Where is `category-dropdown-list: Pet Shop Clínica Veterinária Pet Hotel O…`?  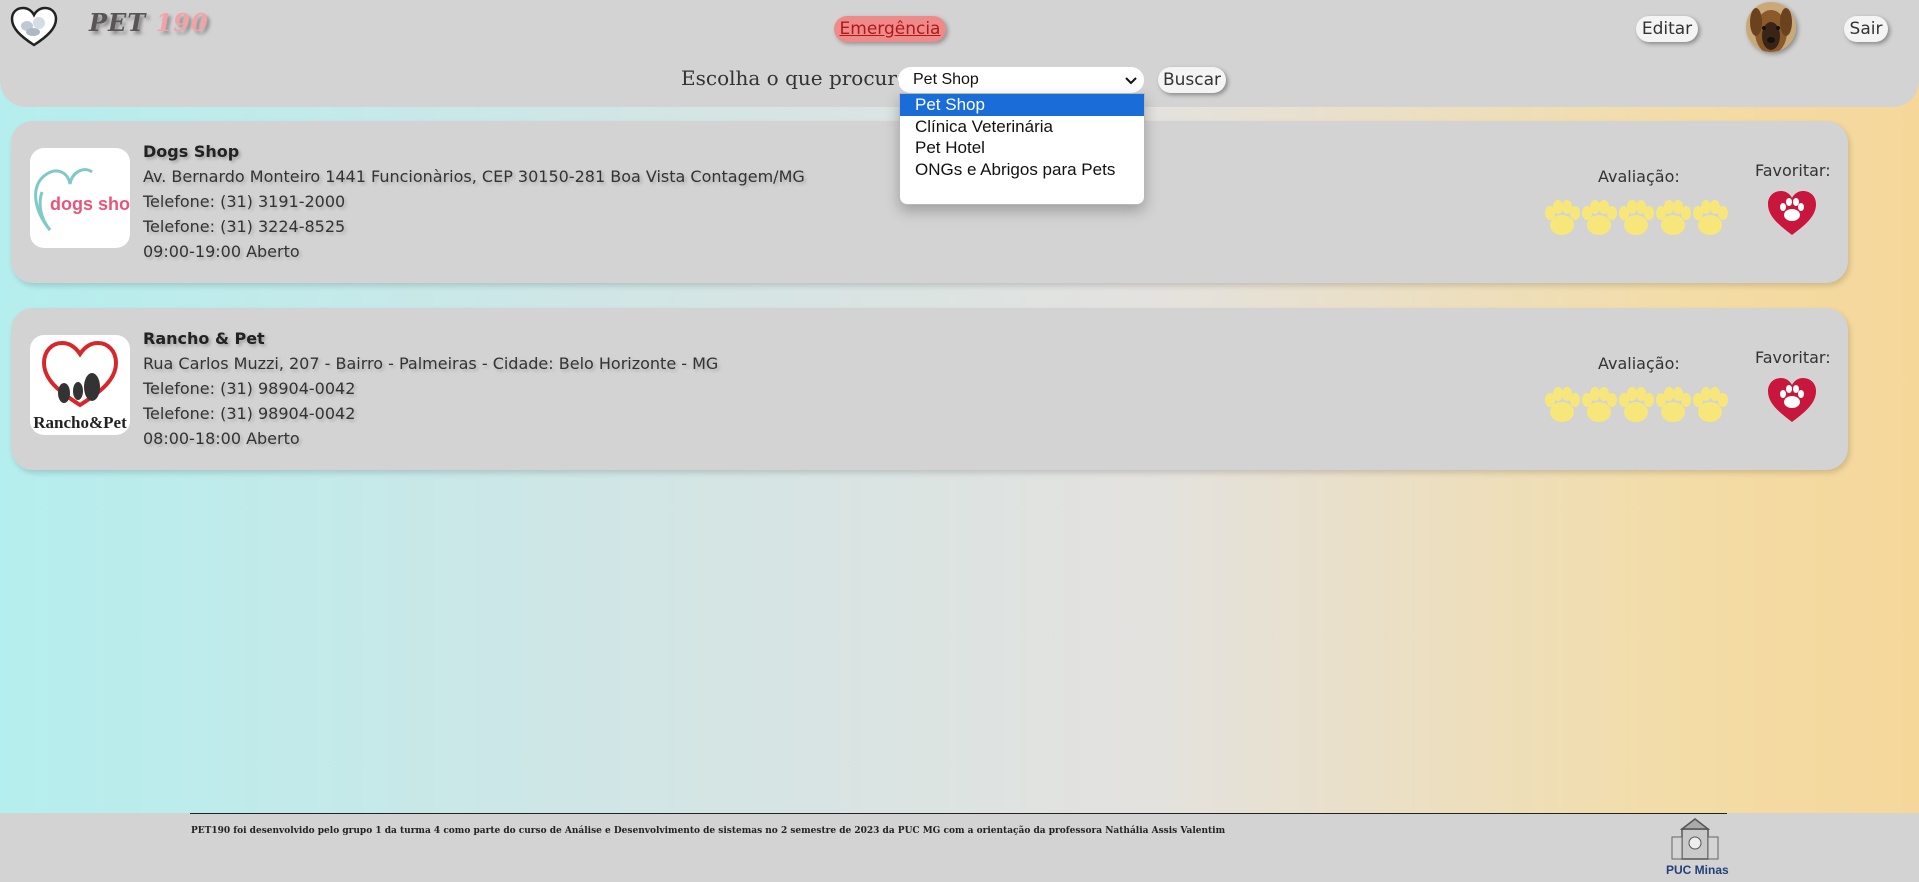 category-dropdown-list: Pet Shop Clínica Veterinária Pet Hotel O… is located at coordinates (1022, 149).